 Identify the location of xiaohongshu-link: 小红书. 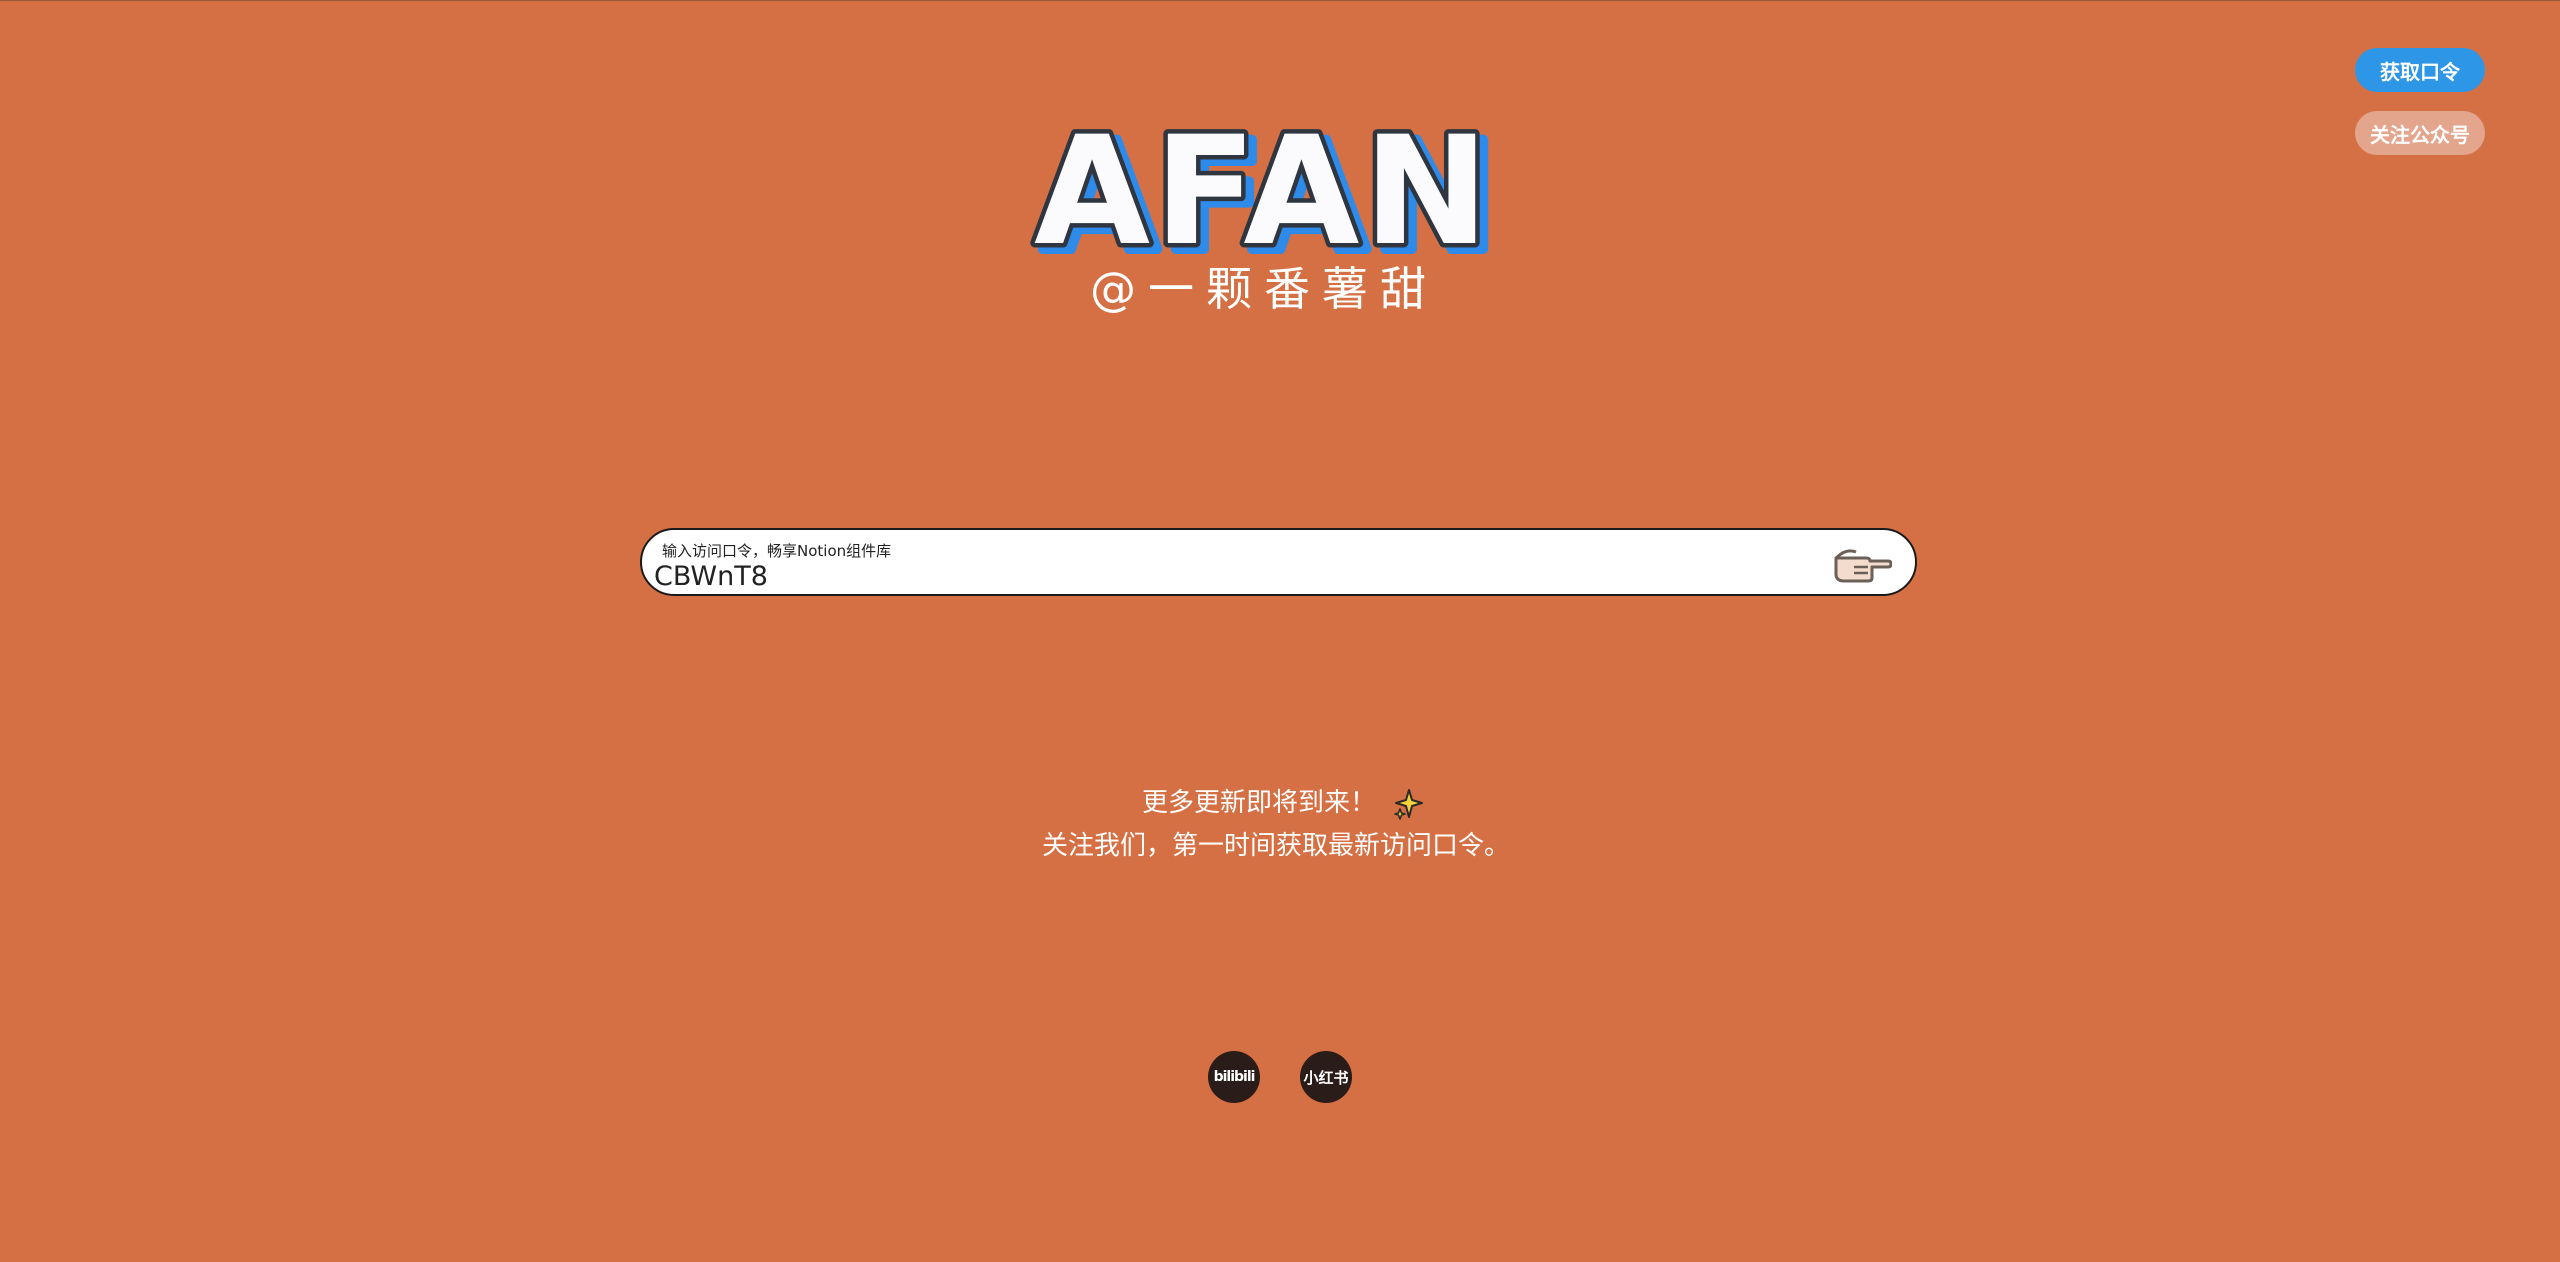
(1326, 1077).